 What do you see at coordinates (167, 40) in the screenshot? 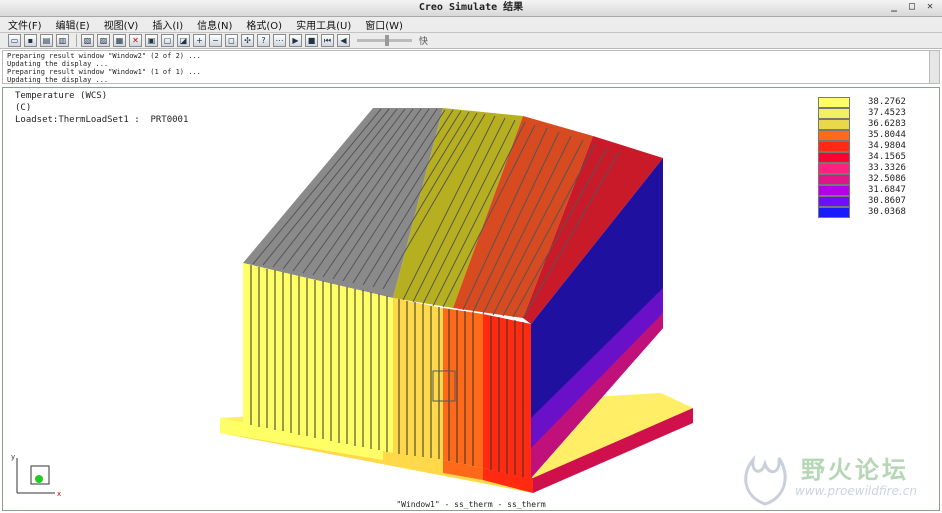
I see `result-window-icon: ▢` at bounding box center [167, 40].